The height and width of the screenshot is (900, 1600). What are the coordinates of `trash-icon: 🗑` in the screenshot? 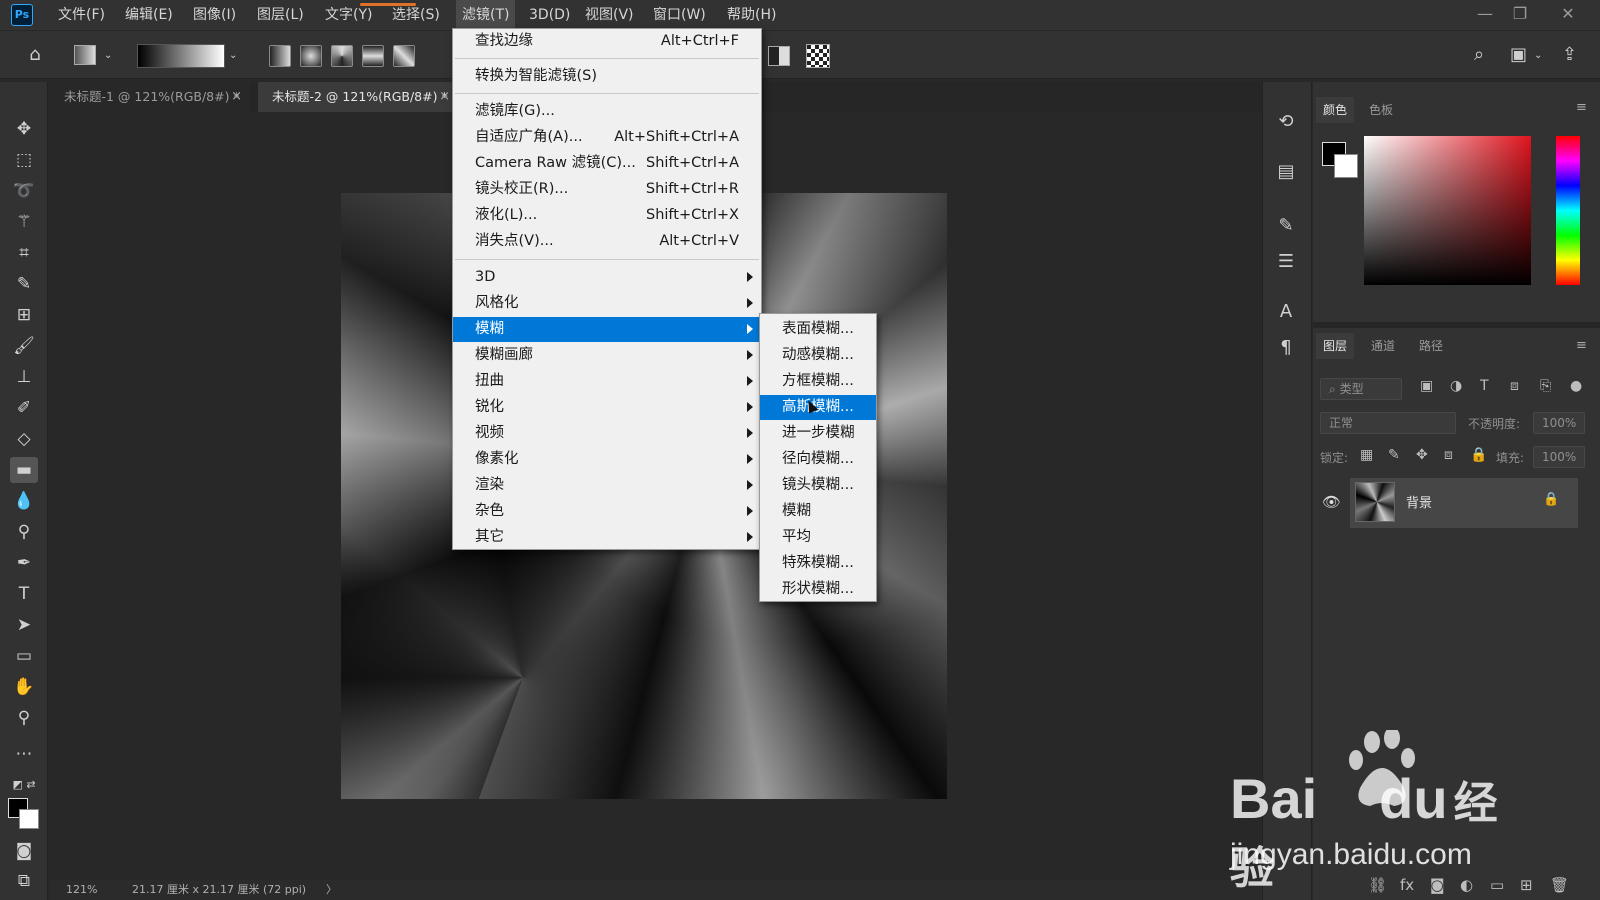 It's located at (1559, 885).